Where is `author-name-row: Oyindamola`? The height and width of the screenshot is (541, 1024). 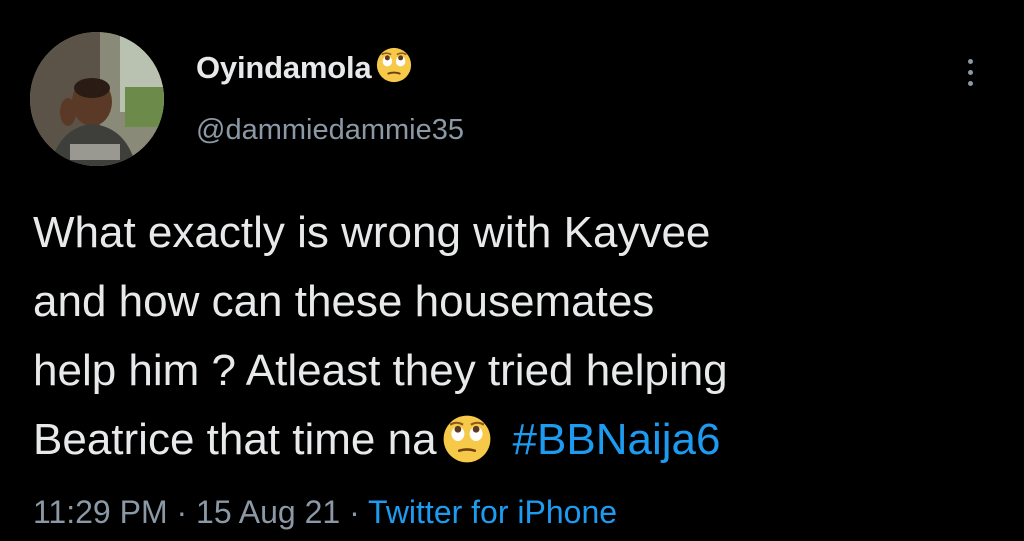 author-name-row: Oyindamola is located at coordinates (304, 67).